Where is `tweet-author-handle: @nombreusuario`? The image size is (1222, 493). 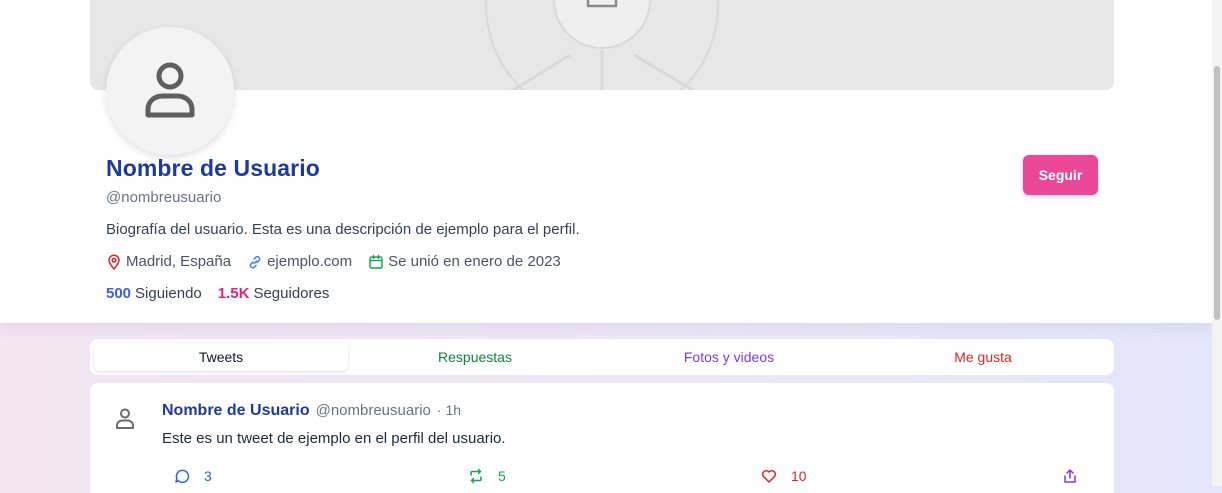 tweet-author-handle: @nombreusuario is located at coordinates (373, 410).